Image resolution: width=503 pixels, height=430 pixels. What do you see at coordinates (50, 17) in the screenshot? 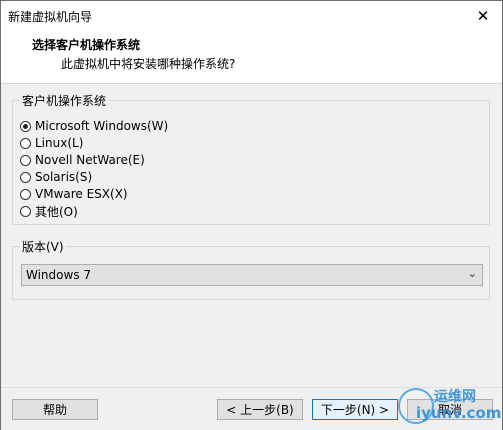
I see `window-title: 新建虚拟机向导` at bounding box center [50, 17].